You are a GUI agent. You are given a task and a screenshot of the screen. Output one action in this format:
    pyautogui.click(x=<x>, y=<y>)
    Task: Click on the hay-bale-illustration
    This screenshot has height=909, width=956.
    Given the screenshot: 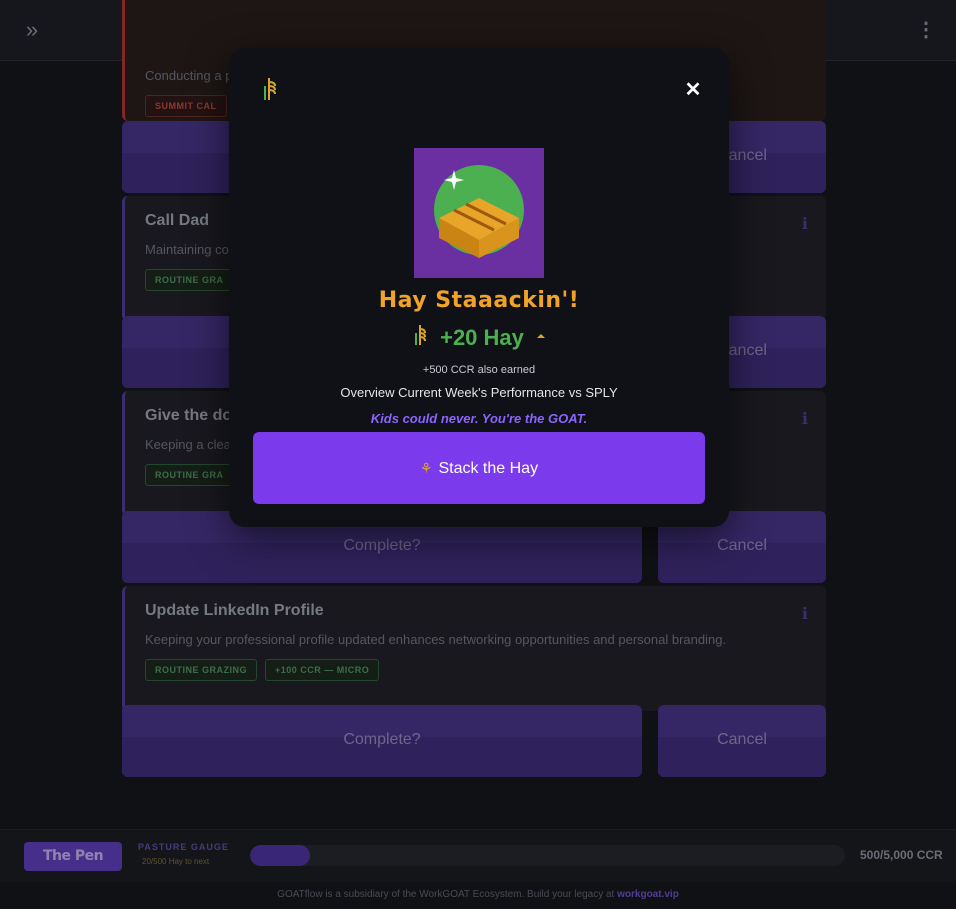 What is the action you would take?
    pyautogui.click(x=479, y=213)
    